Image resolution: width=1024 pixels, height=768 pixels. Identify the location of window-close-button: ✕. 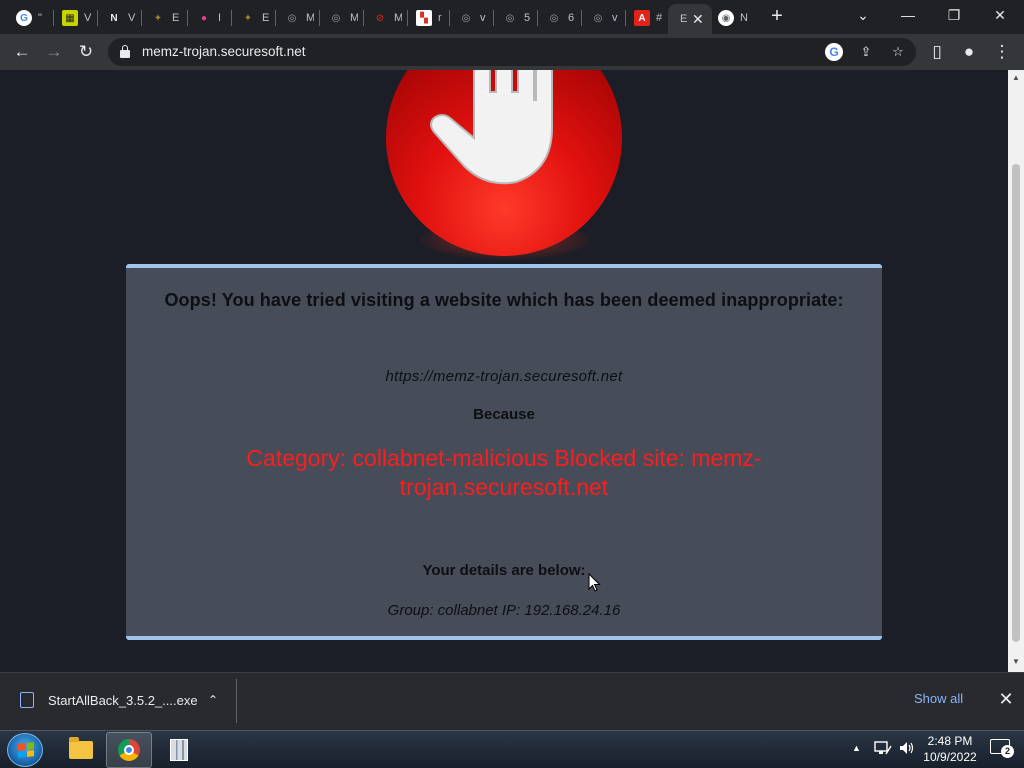
(1000, 15).